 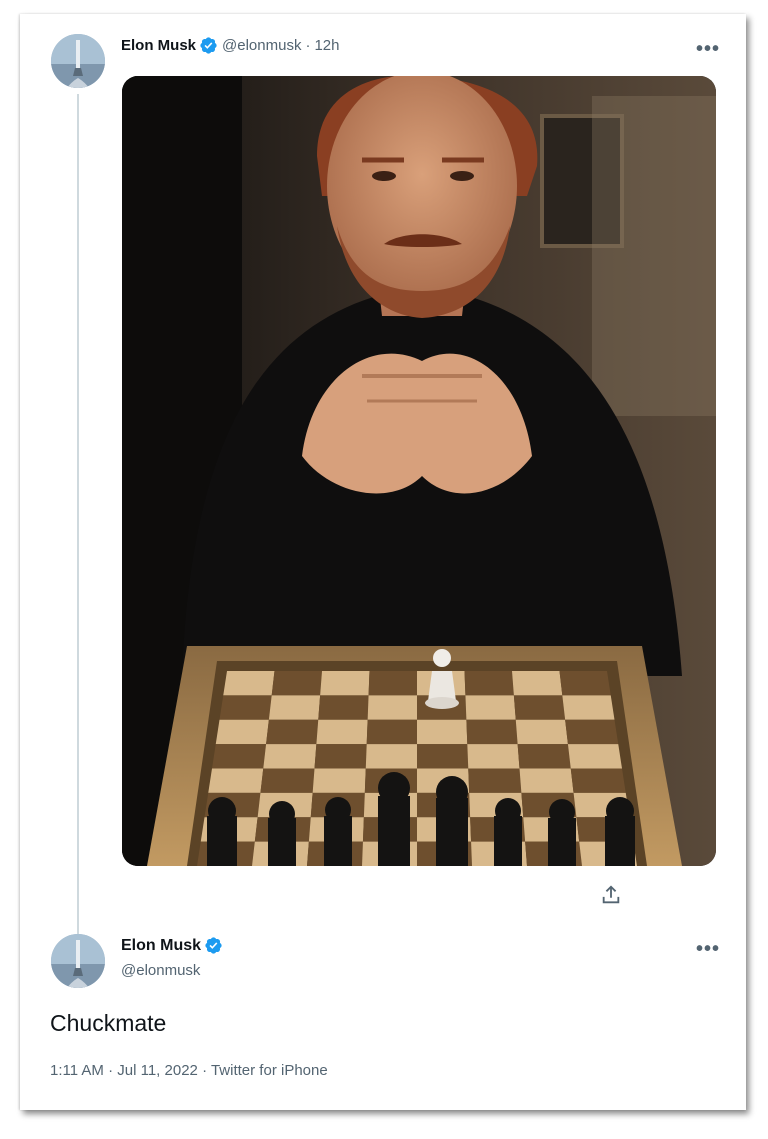 What do you see at coordinates (78, 961) in the screenshot?
I see `reply-author-avatar` at bounding box center [78, 961].